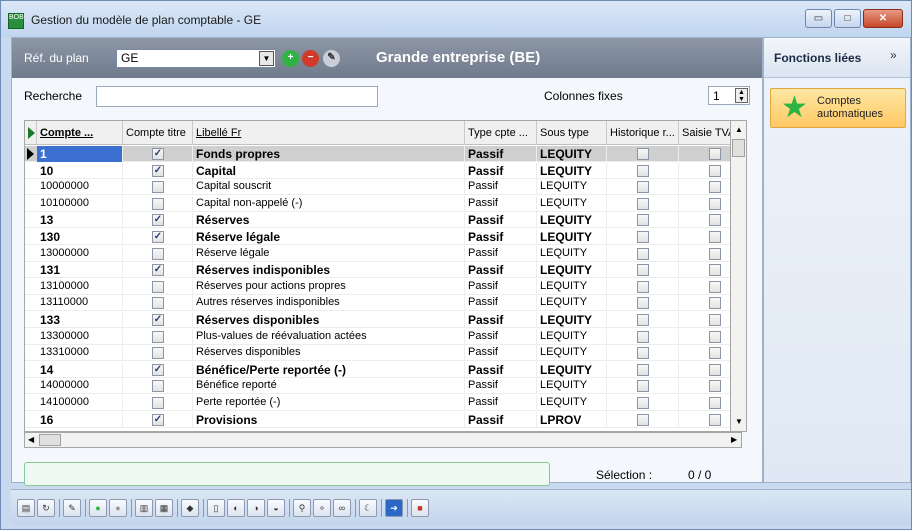 The image size is (912, 530). What do you see at coordinates (196, 58) in the screenshot?
I see `ref-plan-combo: GE ▼` at bounding box center [196, 58].